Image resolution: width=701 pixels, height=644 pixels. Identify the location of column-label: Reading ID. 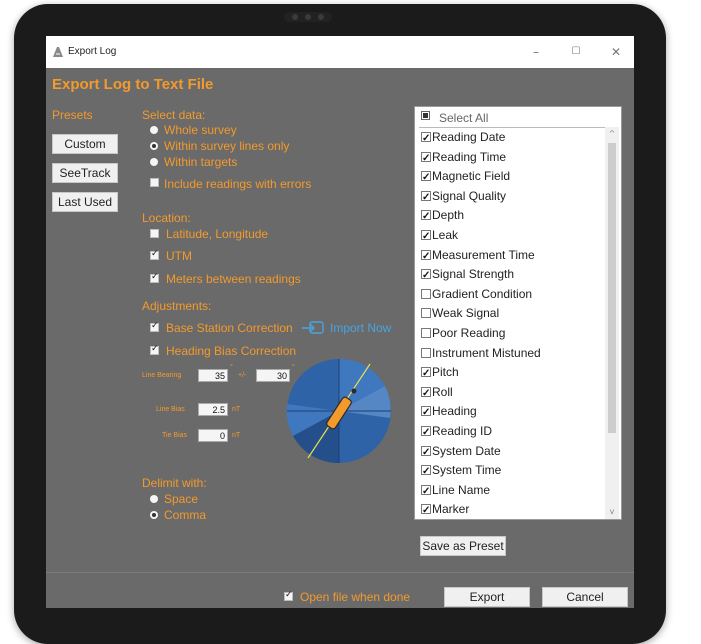
(462, 431).